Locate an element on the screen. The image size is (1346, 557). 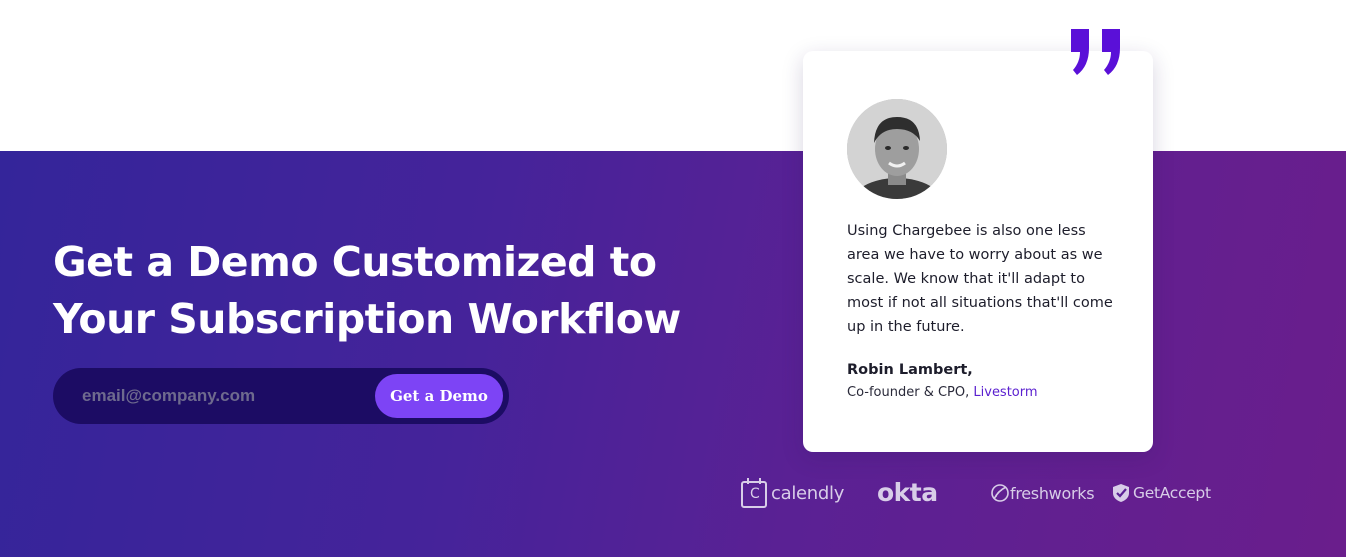
author-role: Co-founder & CPO, Livestorm is located at coordinates (942, 392).